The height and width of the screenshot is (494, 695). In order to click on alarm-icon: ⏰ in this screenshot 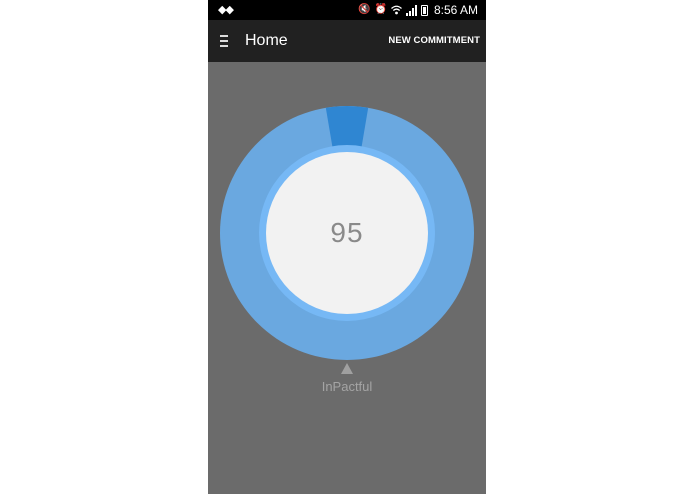, I will do `click(380, 9)`.